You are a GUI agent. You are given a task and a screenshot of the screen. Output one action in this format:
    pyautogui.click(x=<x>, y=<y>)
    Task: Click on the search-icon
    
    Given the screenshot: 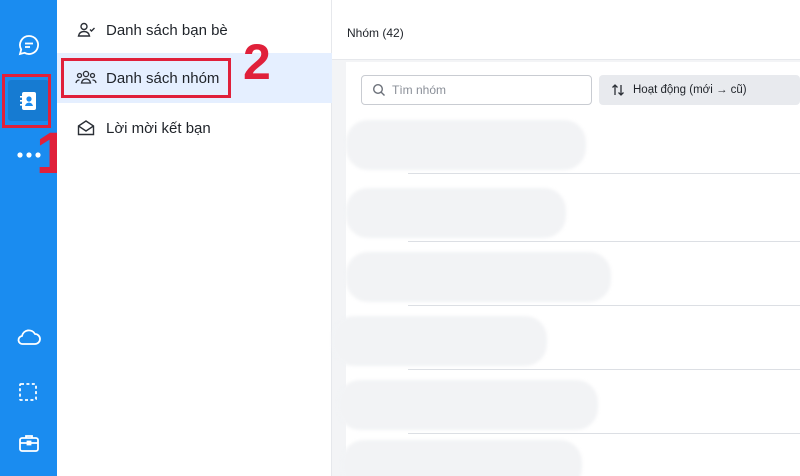 What is the action you would take?
    pyautogui.click(x=379, y=90)
    